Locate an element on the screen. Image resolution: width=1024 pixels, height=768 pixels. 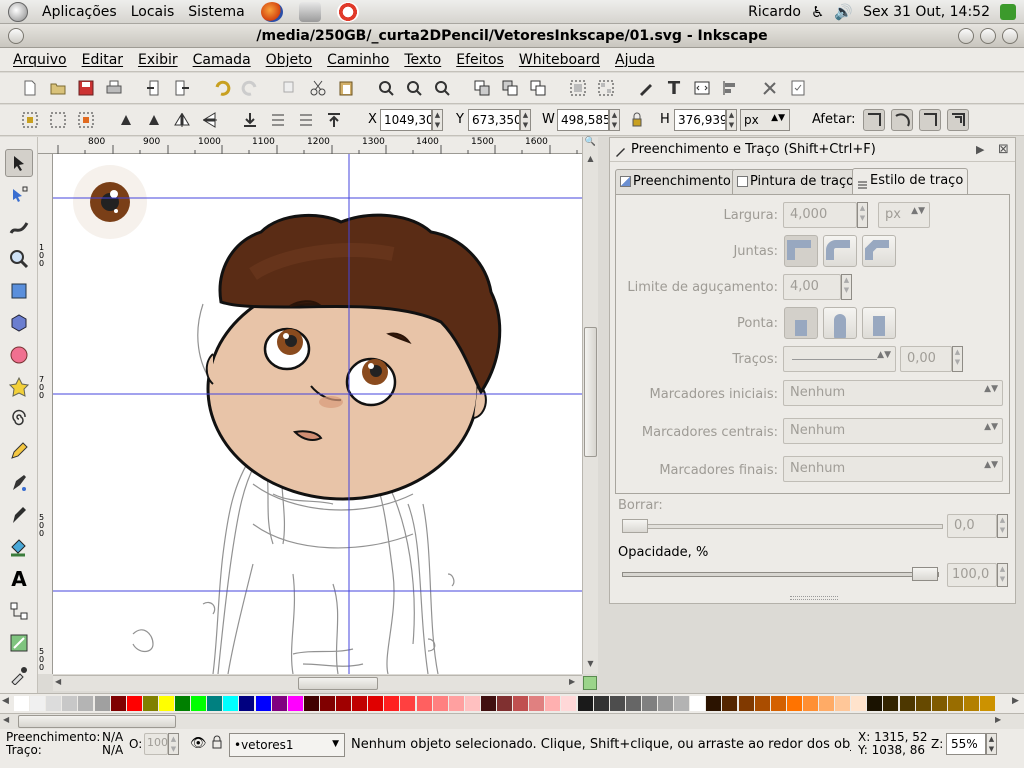
menu-view: Exibir is located at coordinates (158, 60).